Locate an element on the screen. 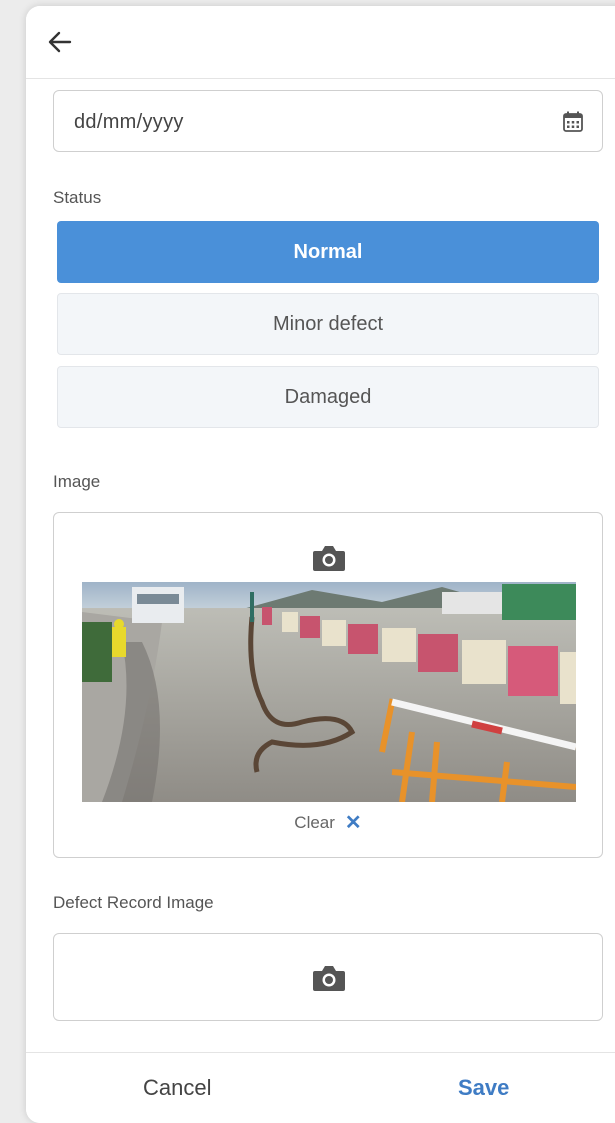 The height and width of the screenshot is (1123, 615). status-label: Status is located at coordinates (77, 197).